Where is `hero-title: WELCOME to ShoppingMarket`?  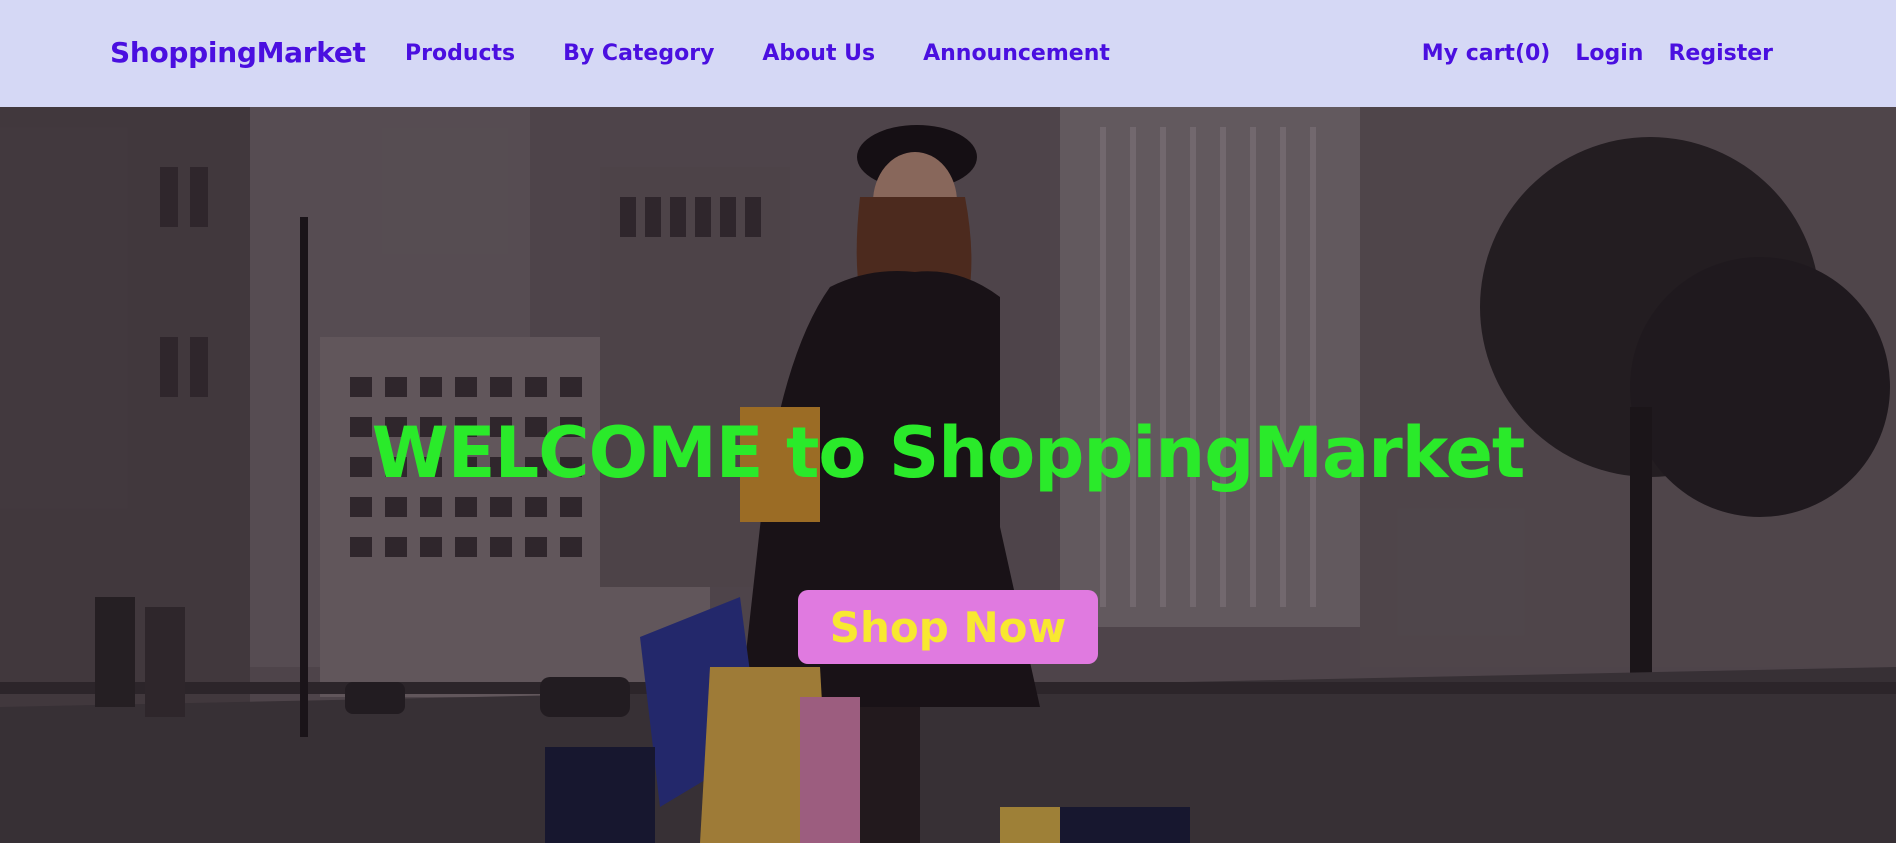
hero-title: WELCOME to ShoppingMarket is located at coordinates (948, 453).